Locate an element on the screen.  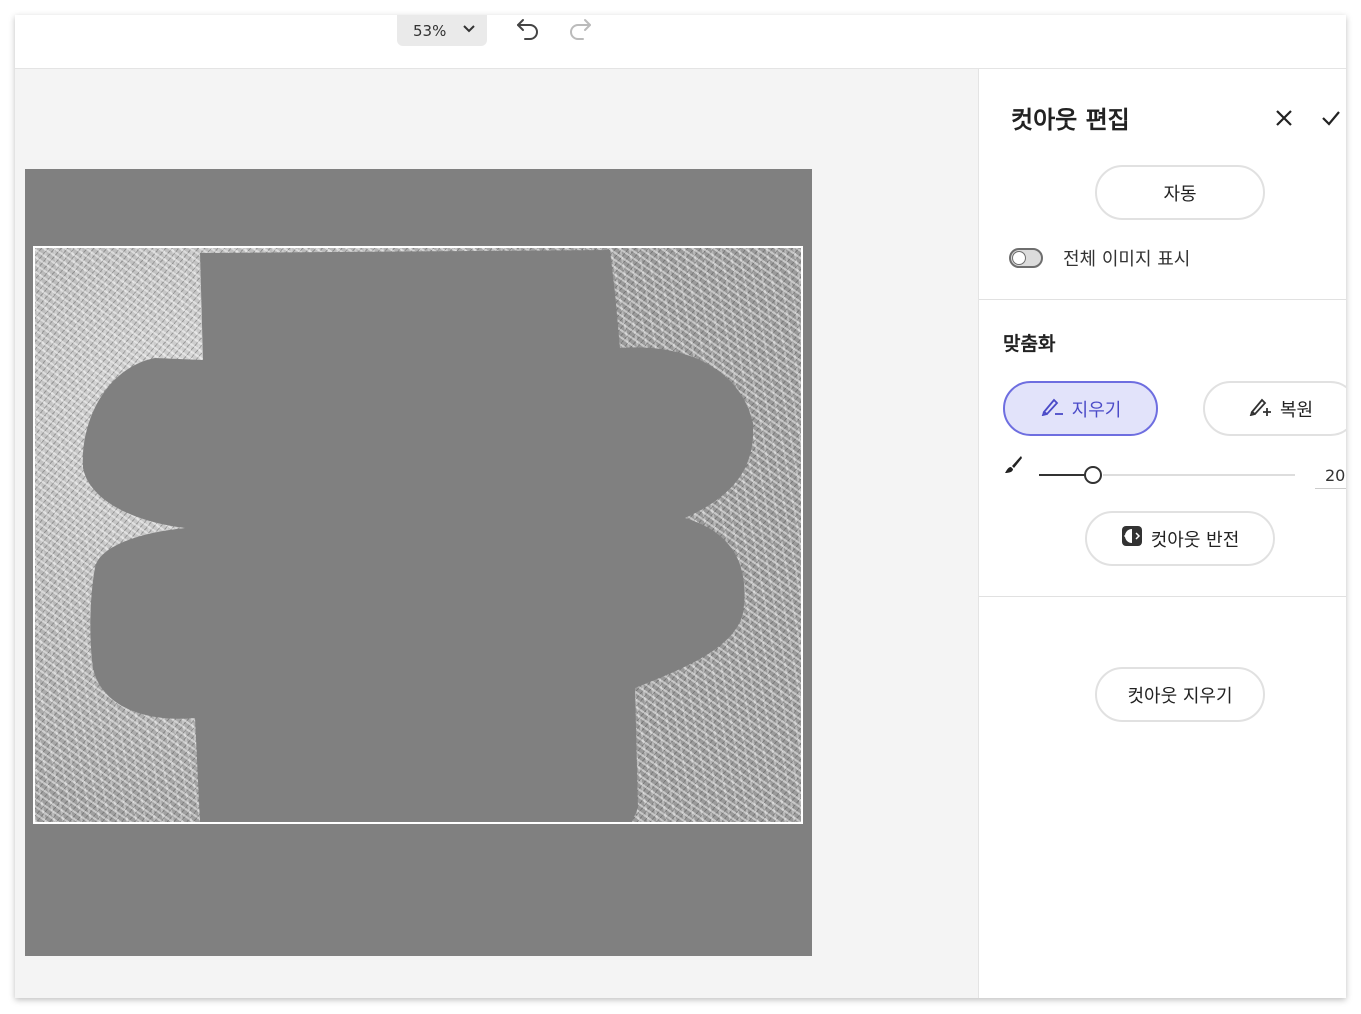
invert-label: 컷아웃 반전 is located at coordinates (1195, 540).